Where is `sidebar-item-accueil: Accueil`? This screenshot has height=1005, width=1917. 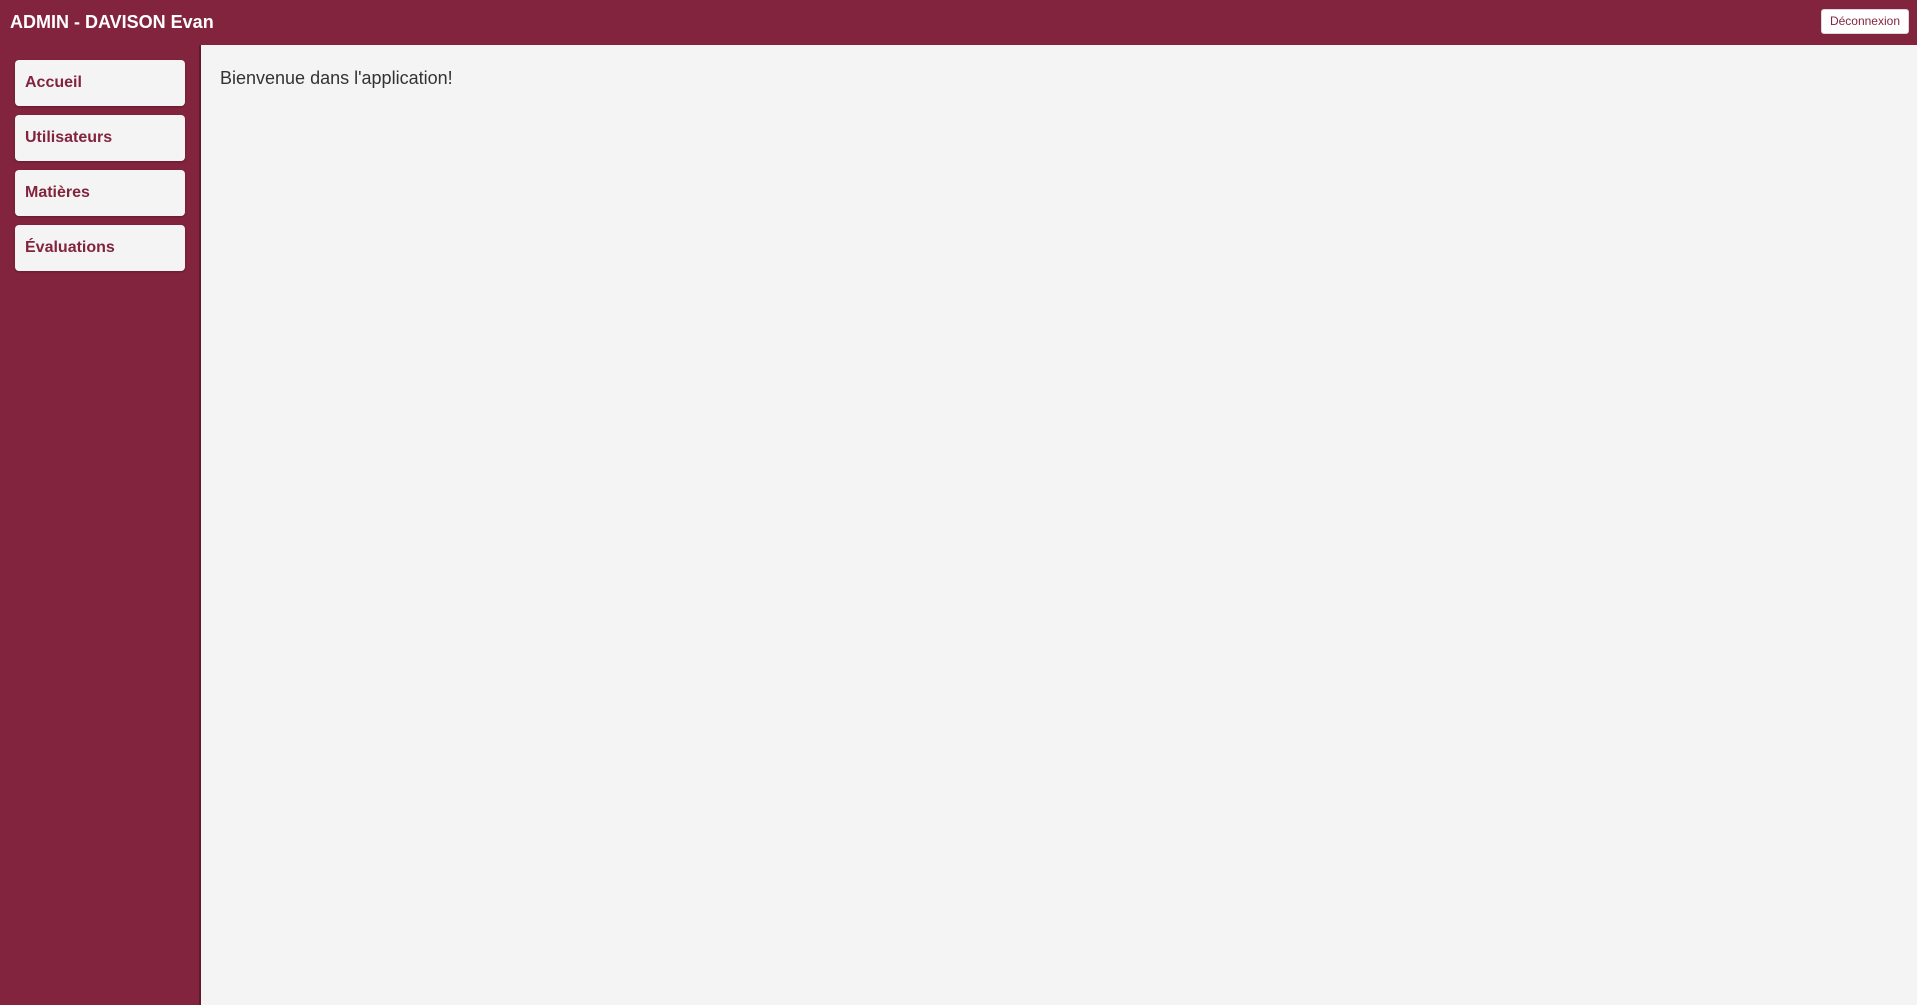 sidebar-item-accueil: Accueil is located at coordinates (100, 83).